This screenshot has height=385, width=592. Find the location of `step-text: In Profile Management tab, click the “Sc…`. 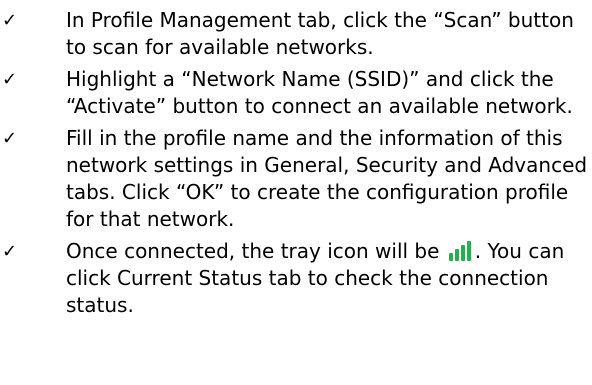

step-text: In Profile Management tab, click the “Sc… is located at coordinates (320, 33).